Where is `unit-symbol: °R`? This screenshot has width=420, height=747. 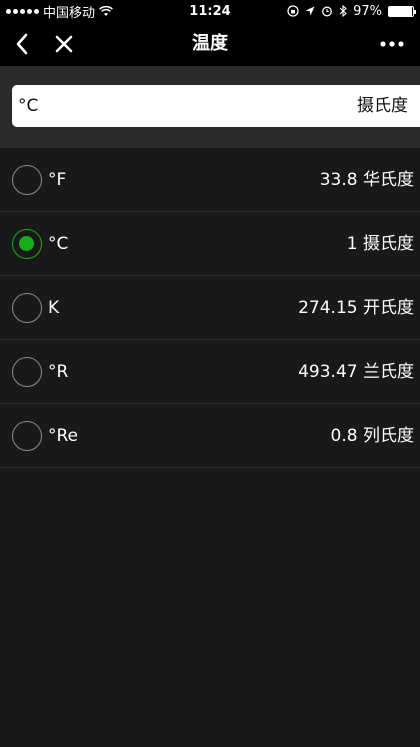
unit-symbol: °R is located at coordinates (58, 372).